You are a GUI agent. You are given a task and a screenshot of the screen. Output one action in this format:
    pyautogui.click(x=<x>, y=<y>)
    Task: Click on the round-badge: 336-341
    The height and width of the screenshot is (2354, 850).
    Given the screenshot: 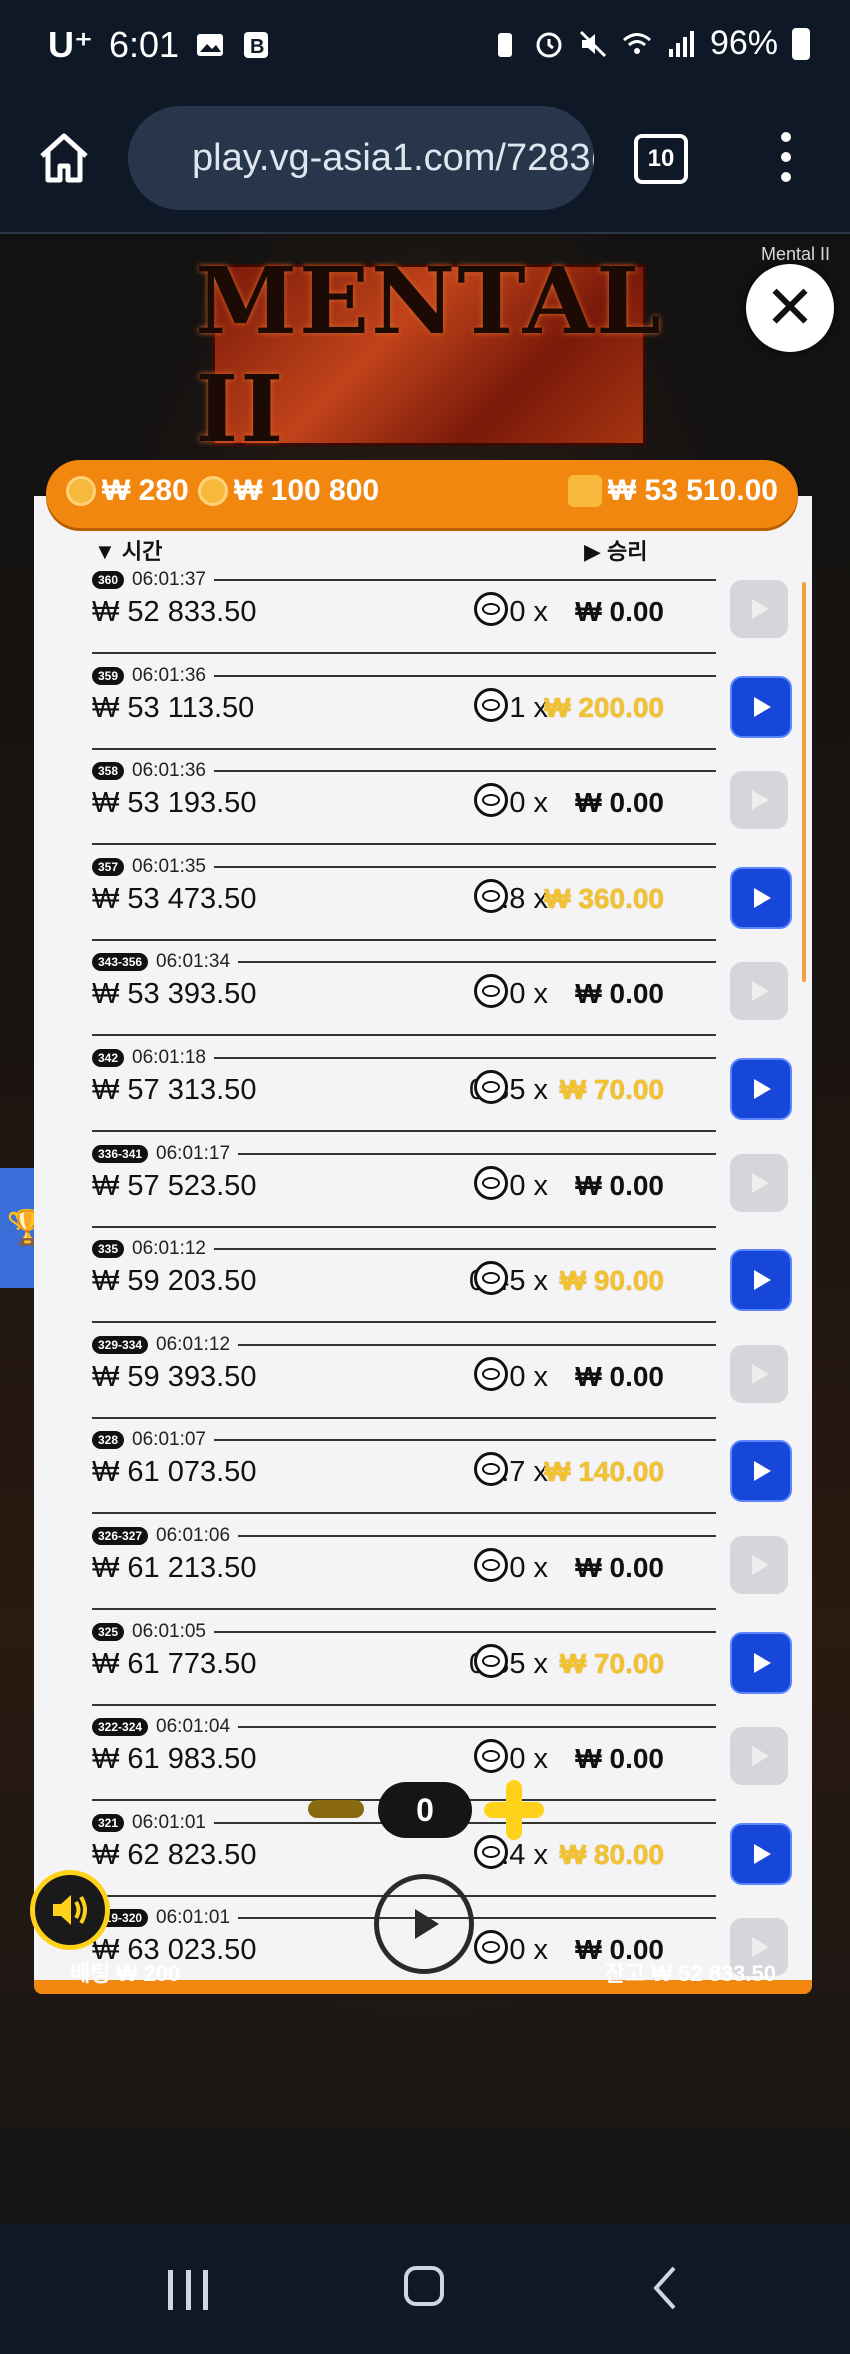 What is the action you would take?
    pyautogui.click(x=120, y=1153)
    